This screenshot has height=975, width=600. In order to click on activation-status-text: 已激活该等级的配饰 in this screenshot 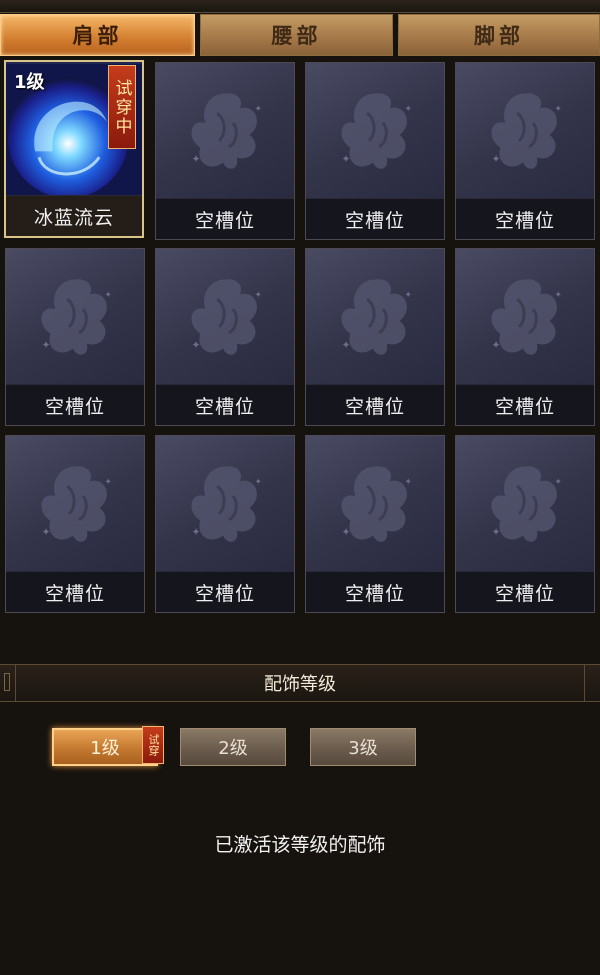, I will do `click(300, 845)`.